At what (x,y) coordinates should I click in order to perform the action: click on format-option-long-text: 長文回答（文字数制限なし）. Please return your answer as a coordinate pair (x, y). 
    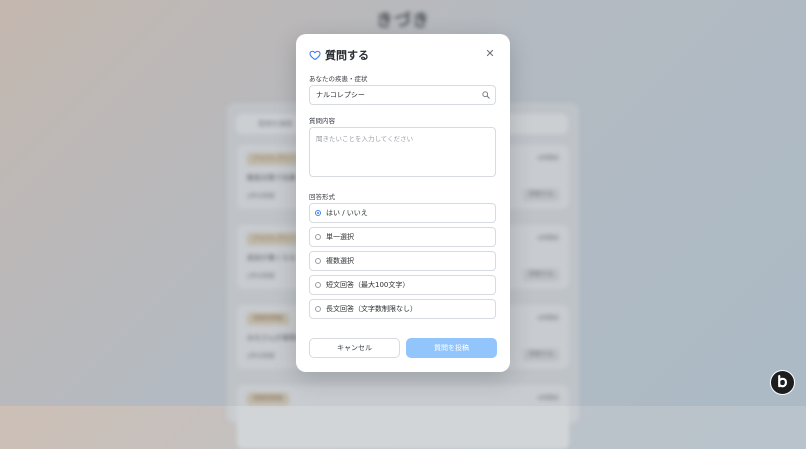
    Looking at the image, I should click on (402, 309).